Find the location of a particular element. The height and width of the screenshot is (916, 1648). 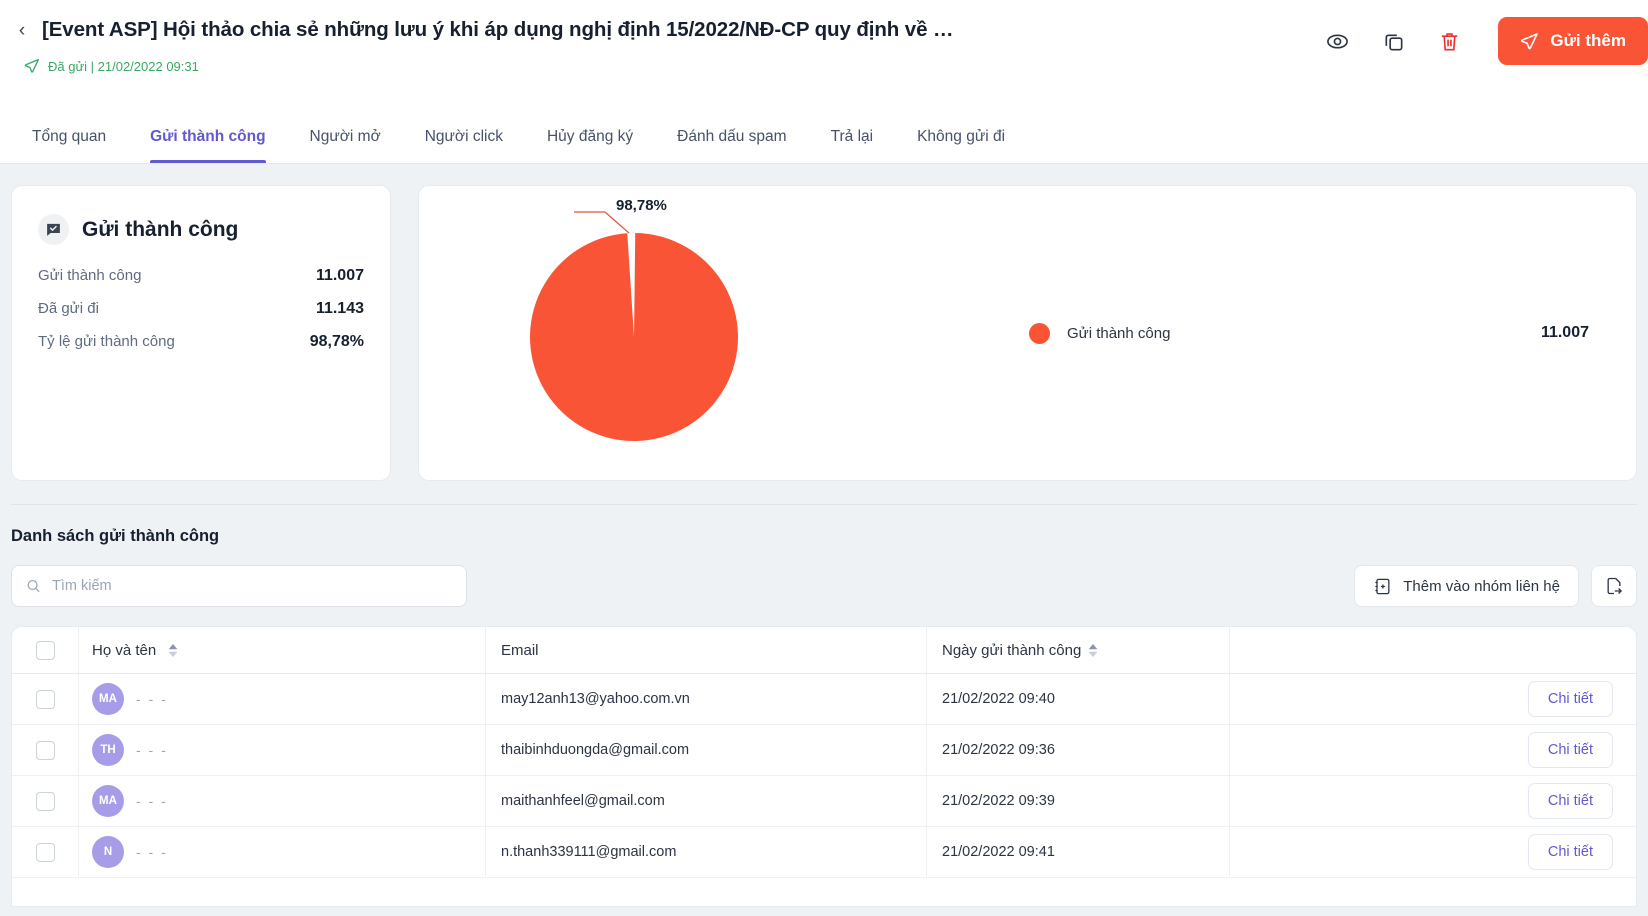

row-email-cell: n.thanh339111@gmail.com is located at coordinates (705, 852).